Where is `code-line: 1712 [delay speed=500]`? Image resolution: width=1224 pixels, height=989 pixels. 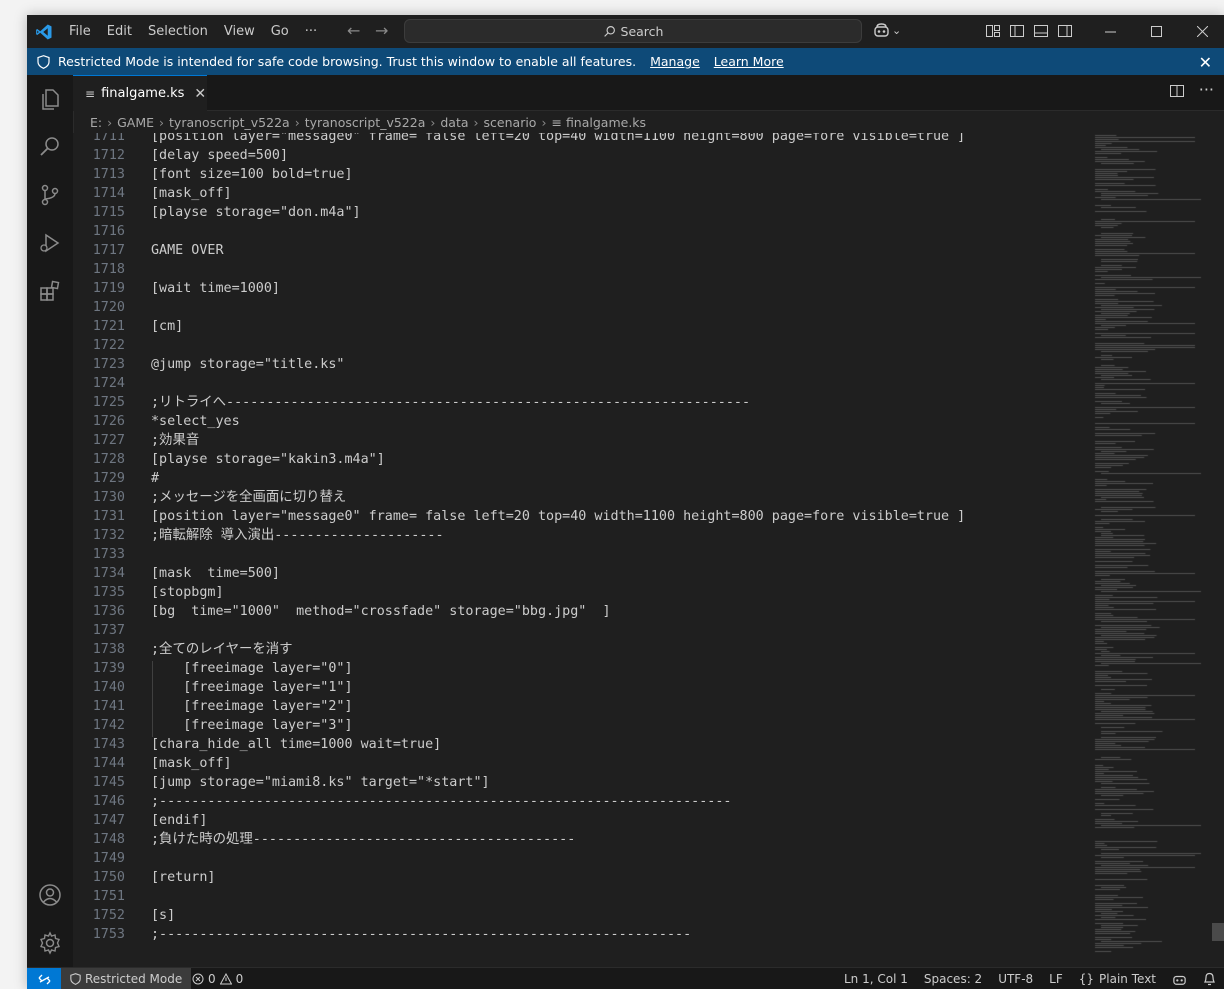 code-line: 1712 [delay speed=500] is located at coordinates (578, 155).